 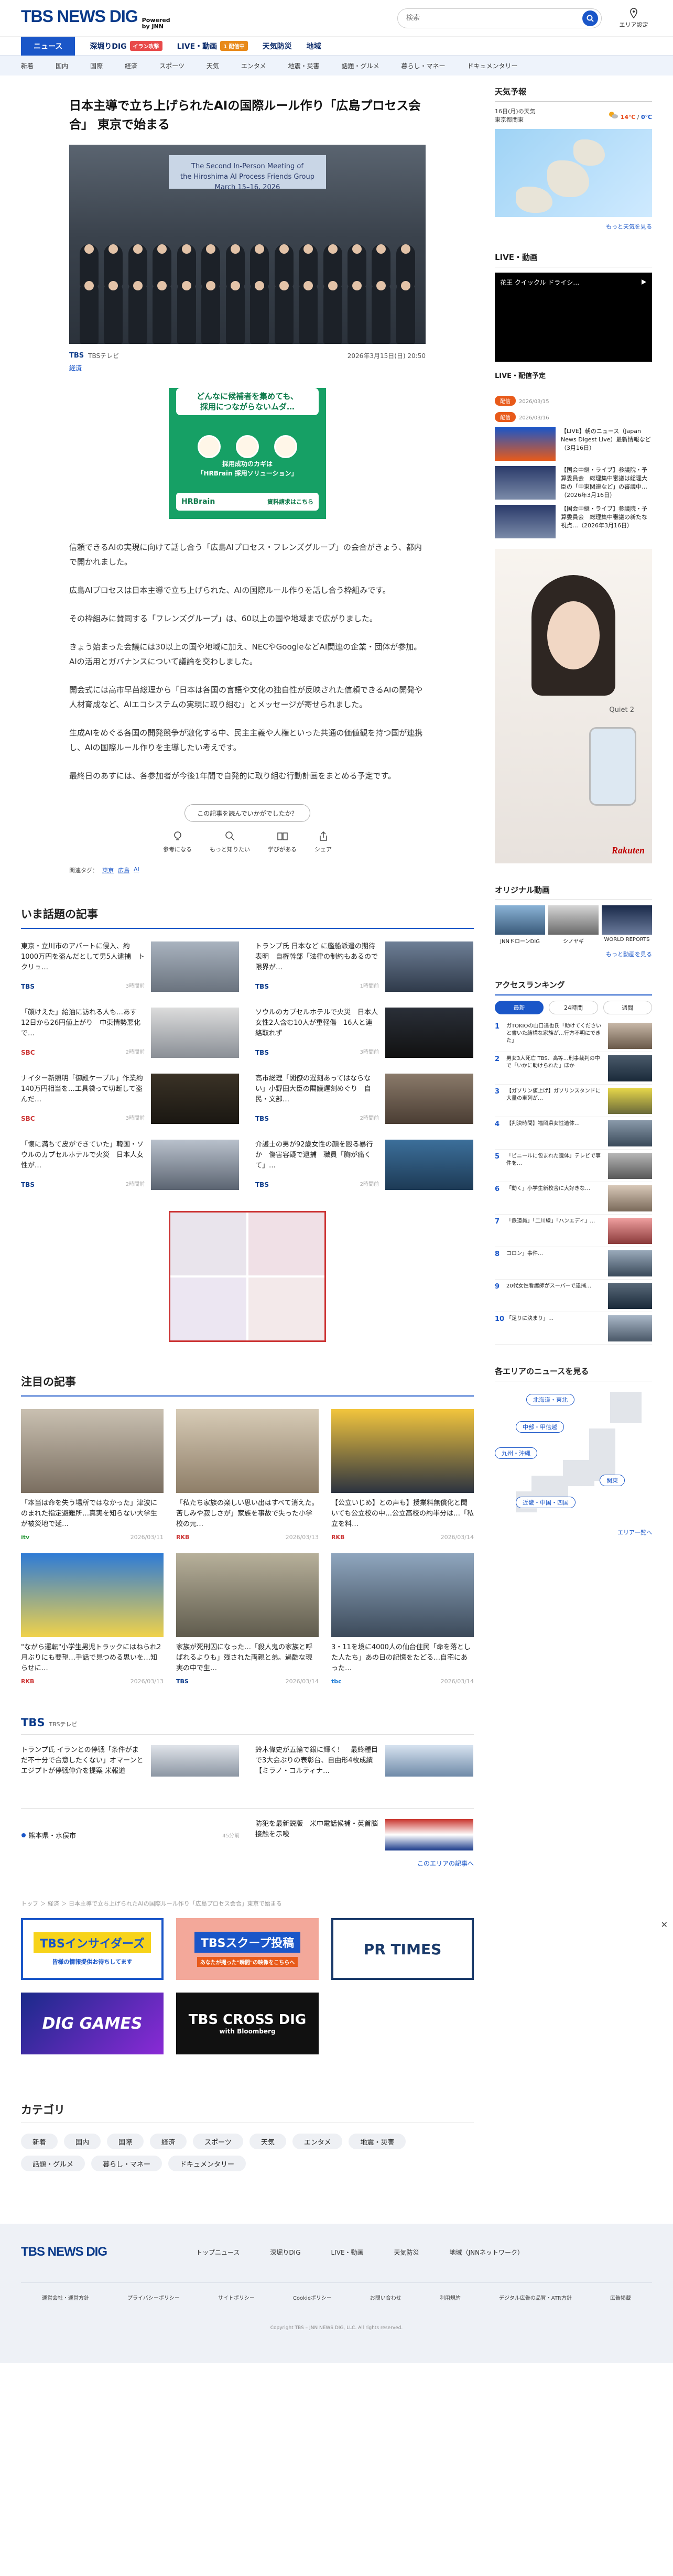 What do you see at coordinates (136, 870) in the screenshot?
I see `related-tag: AI` at bounding box center [136, 870].